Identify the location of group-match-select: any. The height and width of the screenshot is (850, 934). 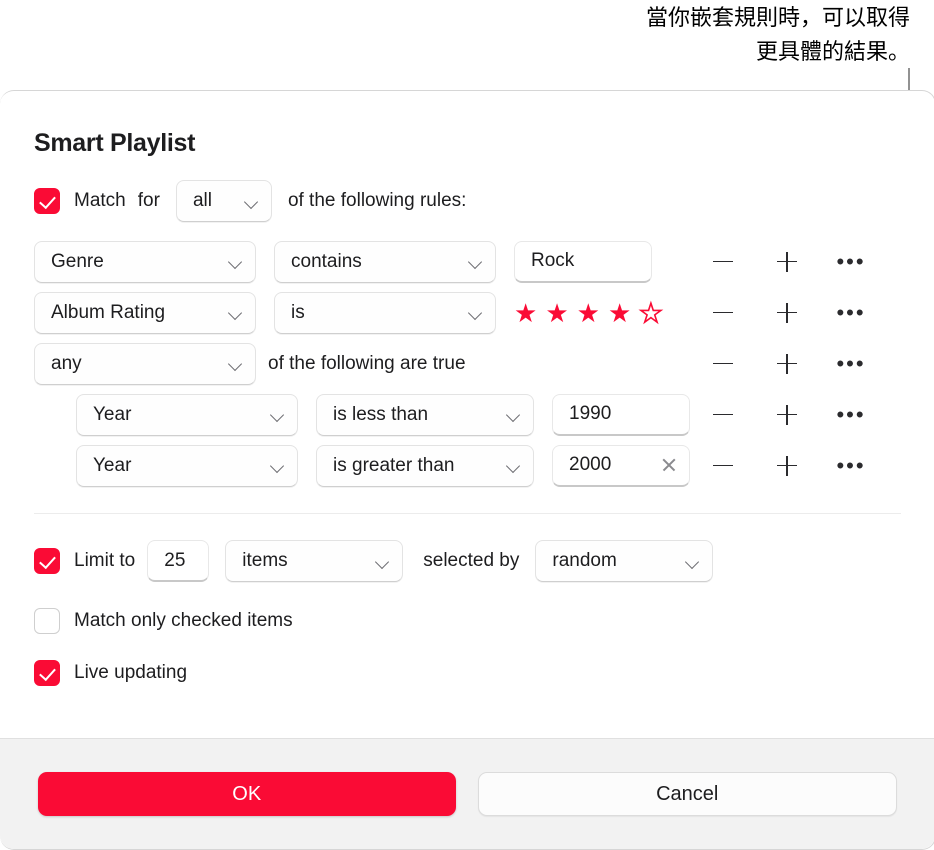
(145, 363).